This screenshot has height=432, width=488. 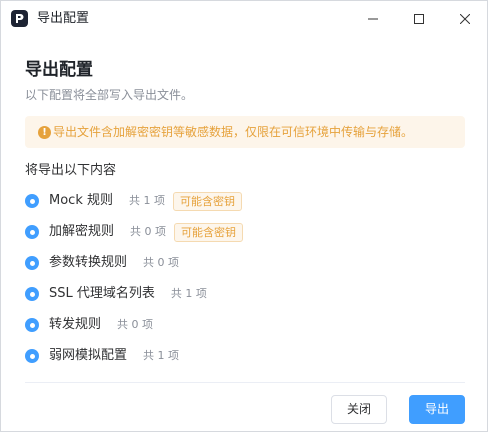 What do you see at coordinates (75, 324) in the screenshot?
I see `item-label: 转发规则` at bounding box center [75, 324].